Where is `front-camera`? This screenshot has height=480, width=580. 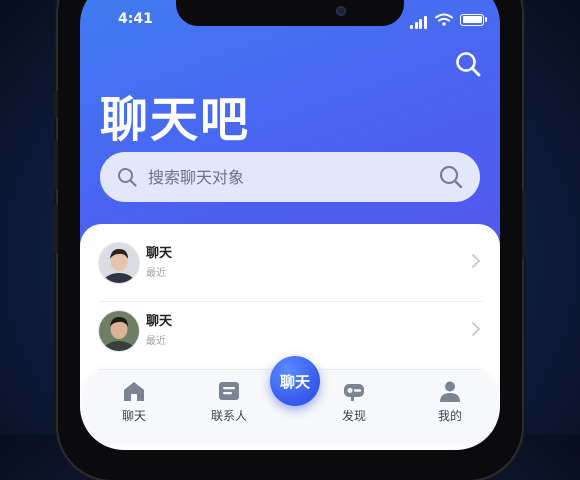
front-camera is located at coordinates (341, 11).